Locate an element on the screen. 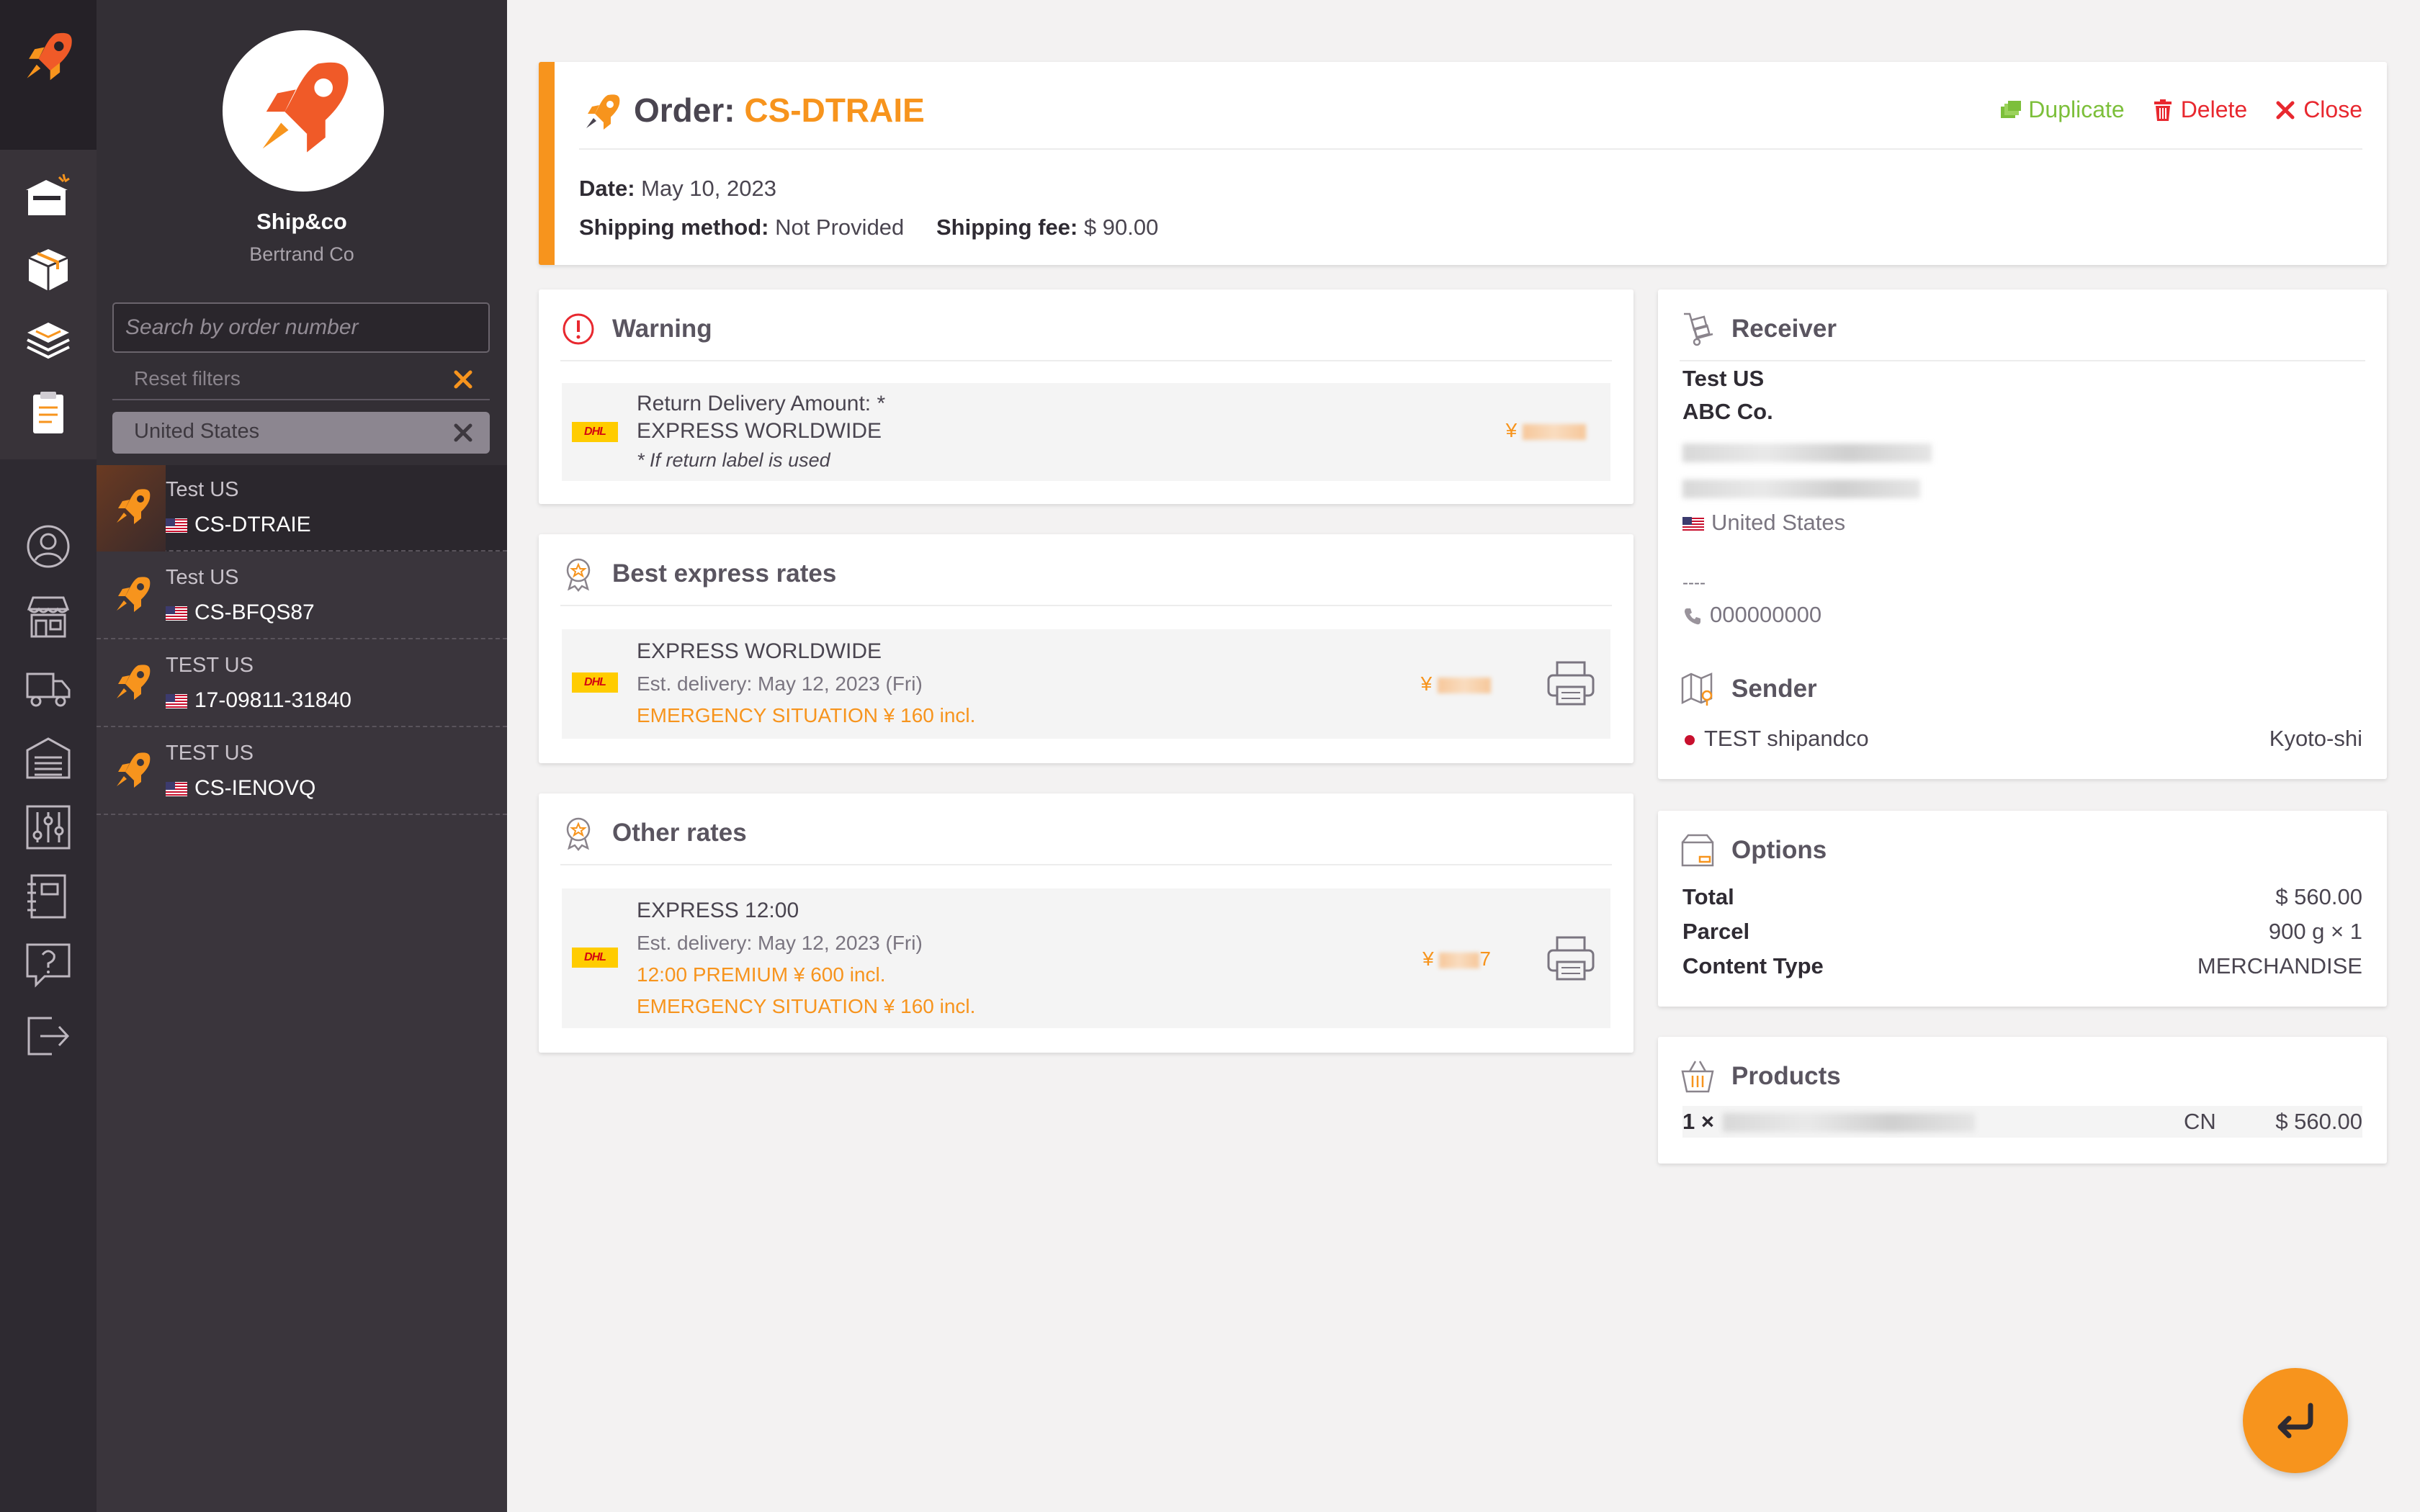 This screenshot has height=1512, width=2420. user-icon is located at coordinates (48, 546).